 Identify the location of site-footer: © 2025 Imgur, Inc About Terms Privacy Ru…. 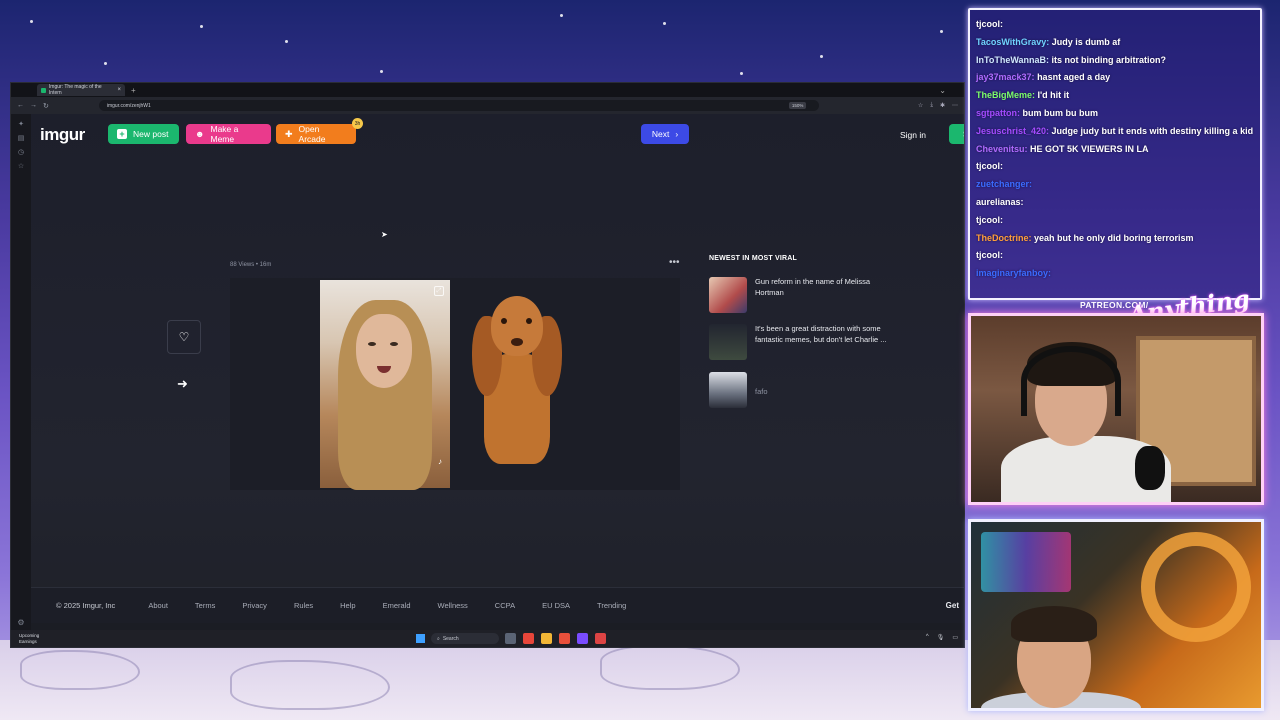
(497, 605).